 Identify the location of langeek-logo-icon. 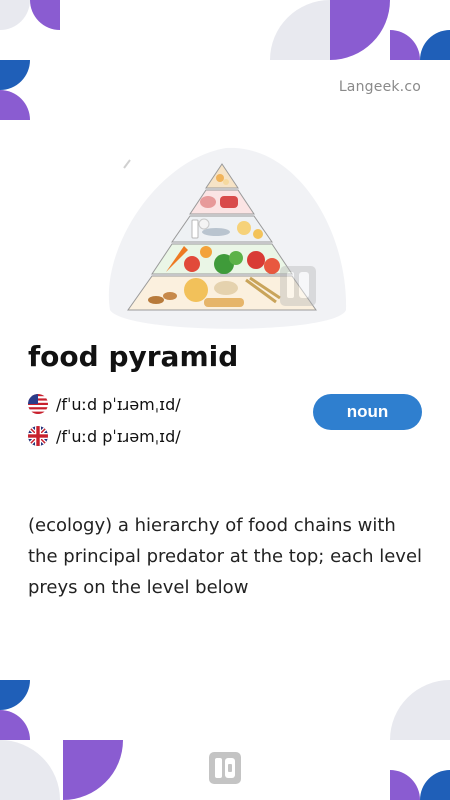
(225, 768).